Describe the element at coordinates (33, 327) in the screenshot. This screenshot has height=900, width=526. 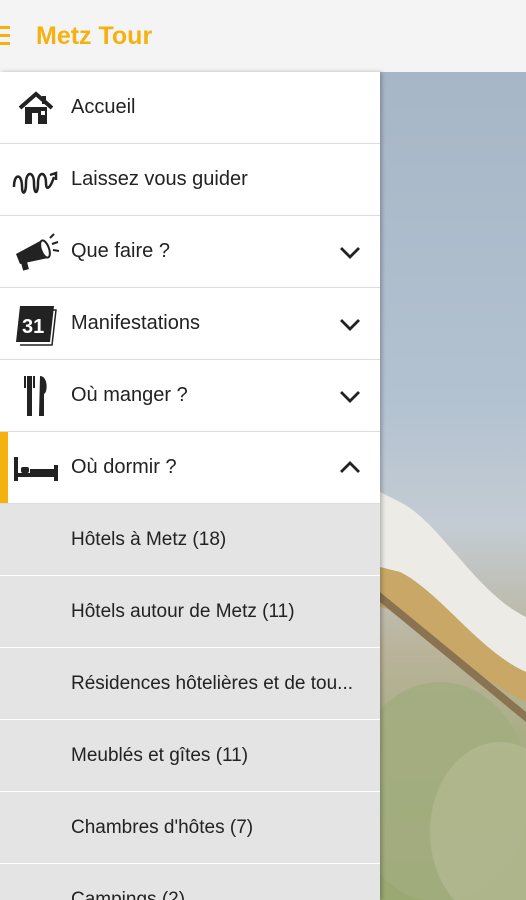
I see `calendar-day: 31` at that location.